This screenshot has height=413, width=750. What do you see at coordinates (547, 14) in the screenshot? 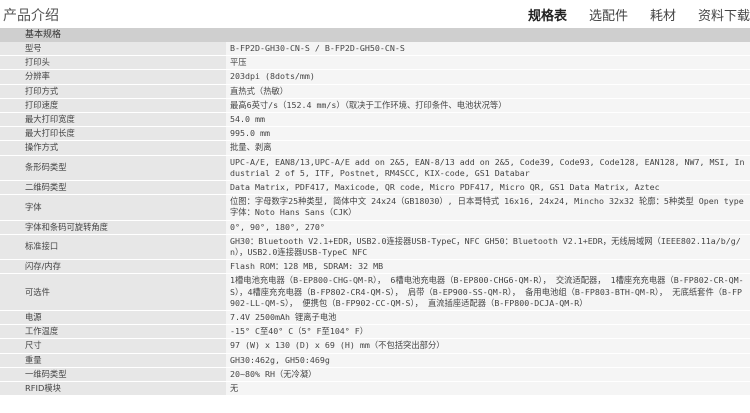
I see `tab-spec-sheet: 规格表` at bounding box center [547, 14].